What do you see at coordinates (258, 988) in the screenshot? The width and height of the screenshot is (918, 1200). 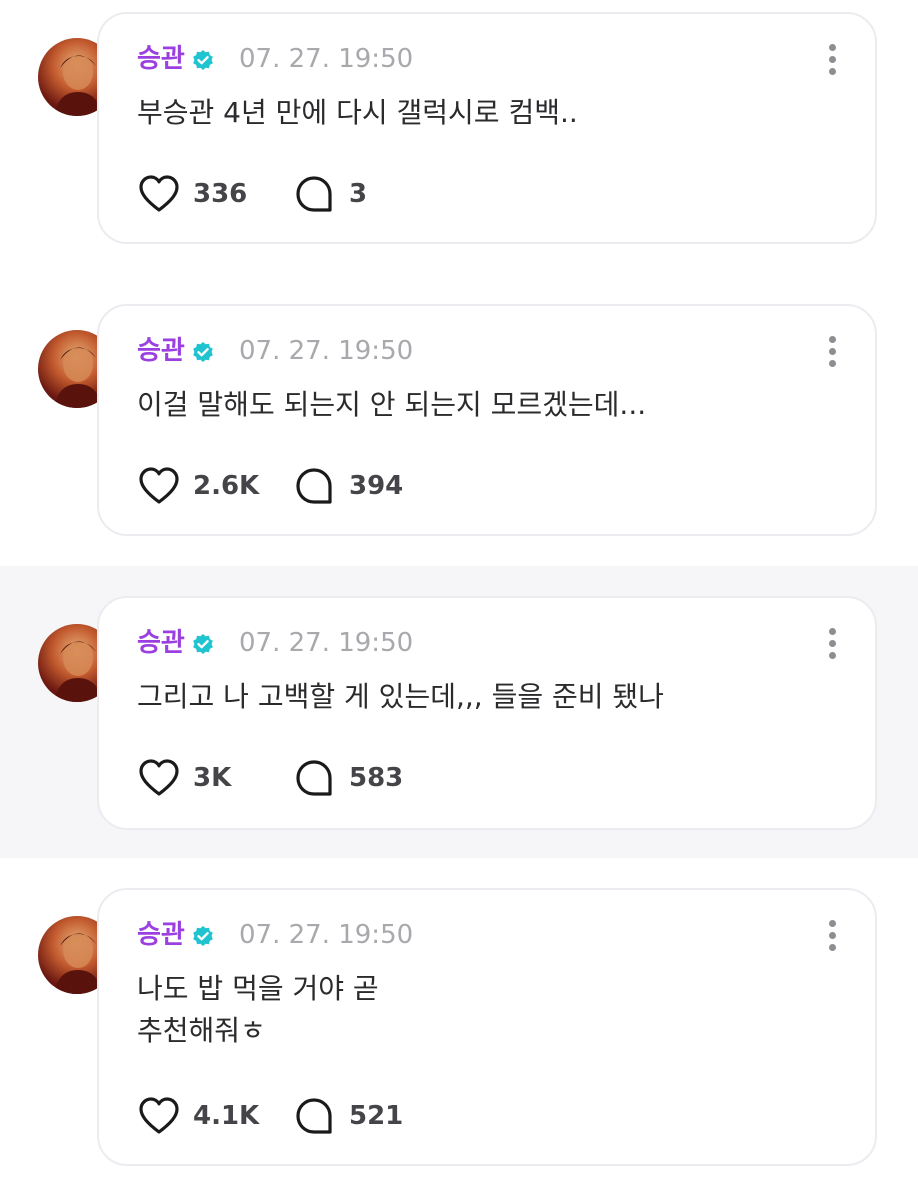 I see `post-text-line: 나도 밥 먹을 거야 곧` at bounding box center [258, 988].